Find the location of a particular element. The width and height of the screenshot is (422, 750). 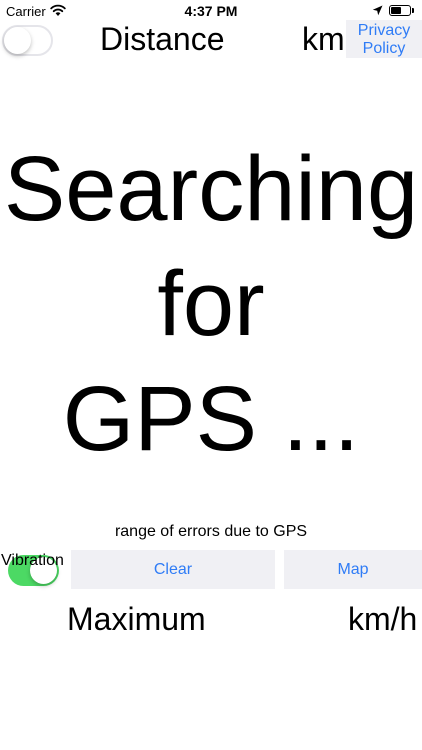

speed-unit: km/h is located at coordinates (383, 619).